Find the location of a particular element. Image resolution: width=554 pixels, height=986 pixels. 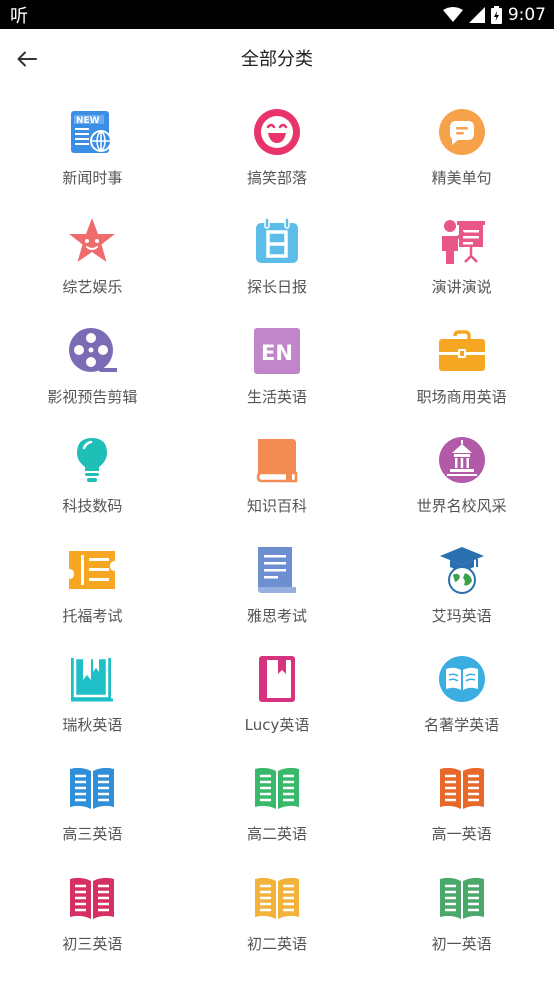

laughing-face-icon is located at coordinates (277, 132).